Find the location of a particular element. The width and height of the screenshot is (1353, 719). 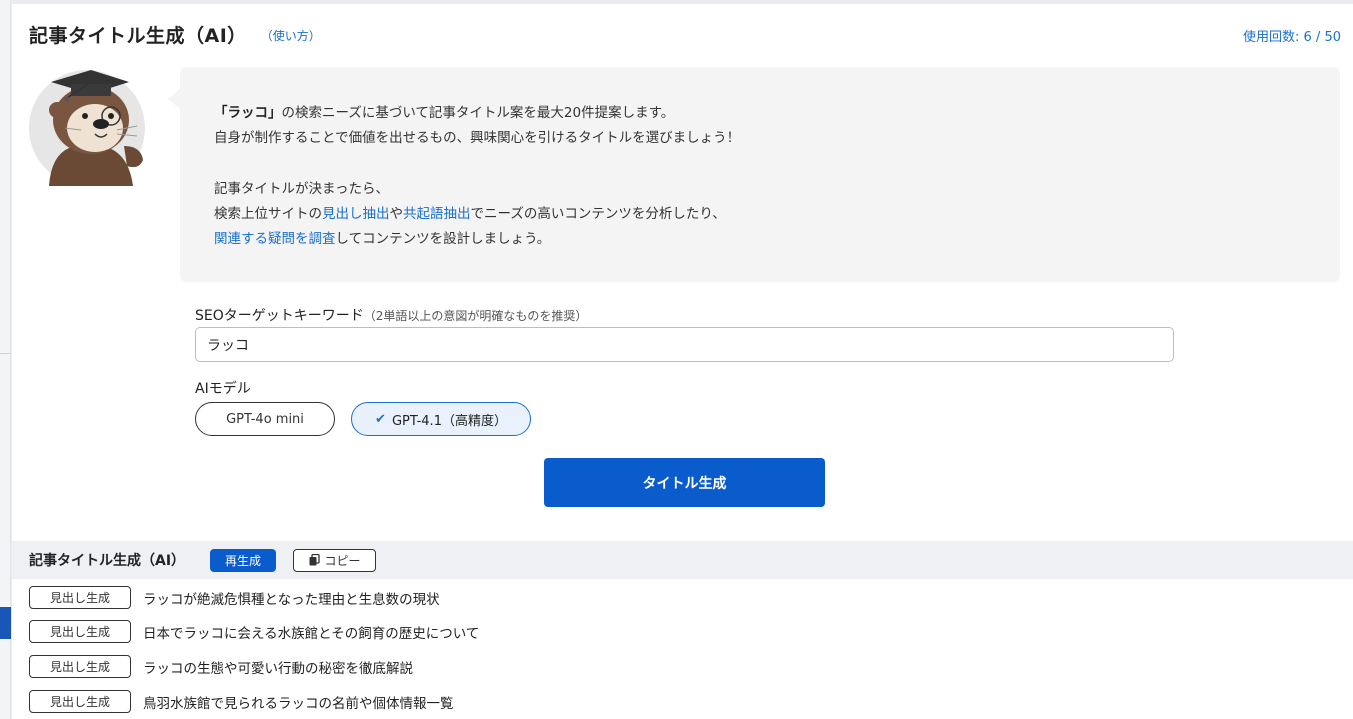

results-title: 記事タイトル生成（AI） is located at coordinates (107, 561).